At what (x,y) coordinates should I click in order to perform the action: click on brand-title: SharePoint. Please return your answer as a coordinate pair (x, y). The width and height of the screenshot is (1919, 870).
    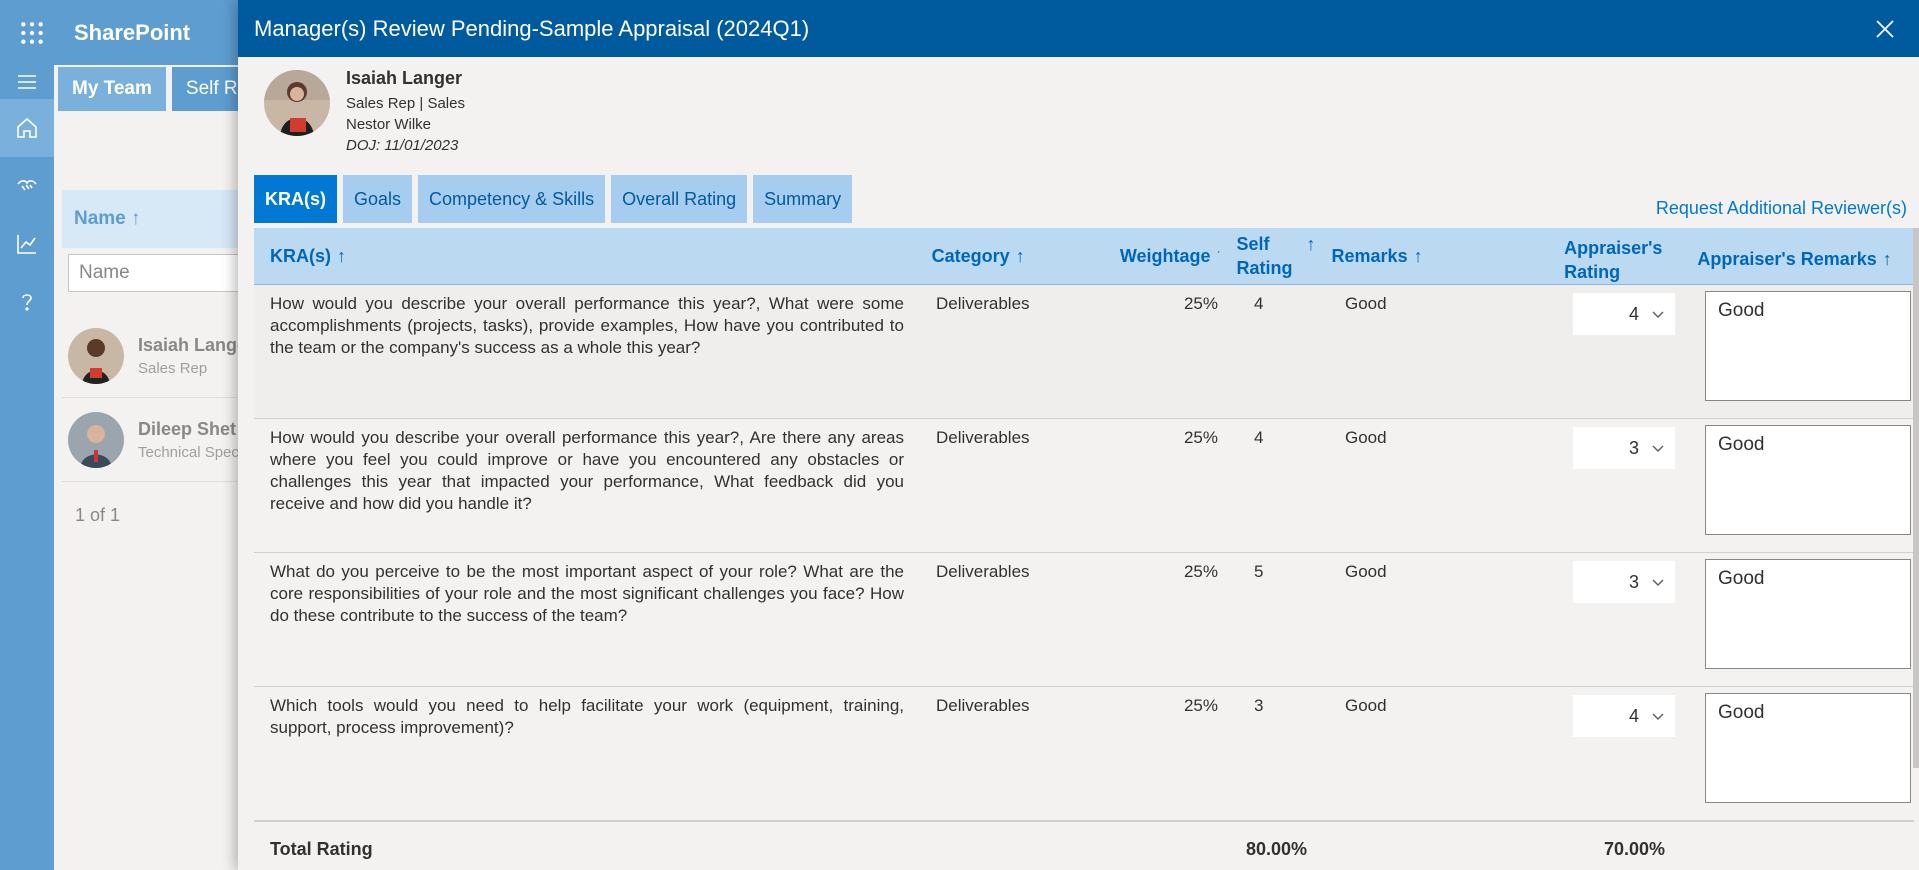
    Looking at the image, I should click on (132, 33).